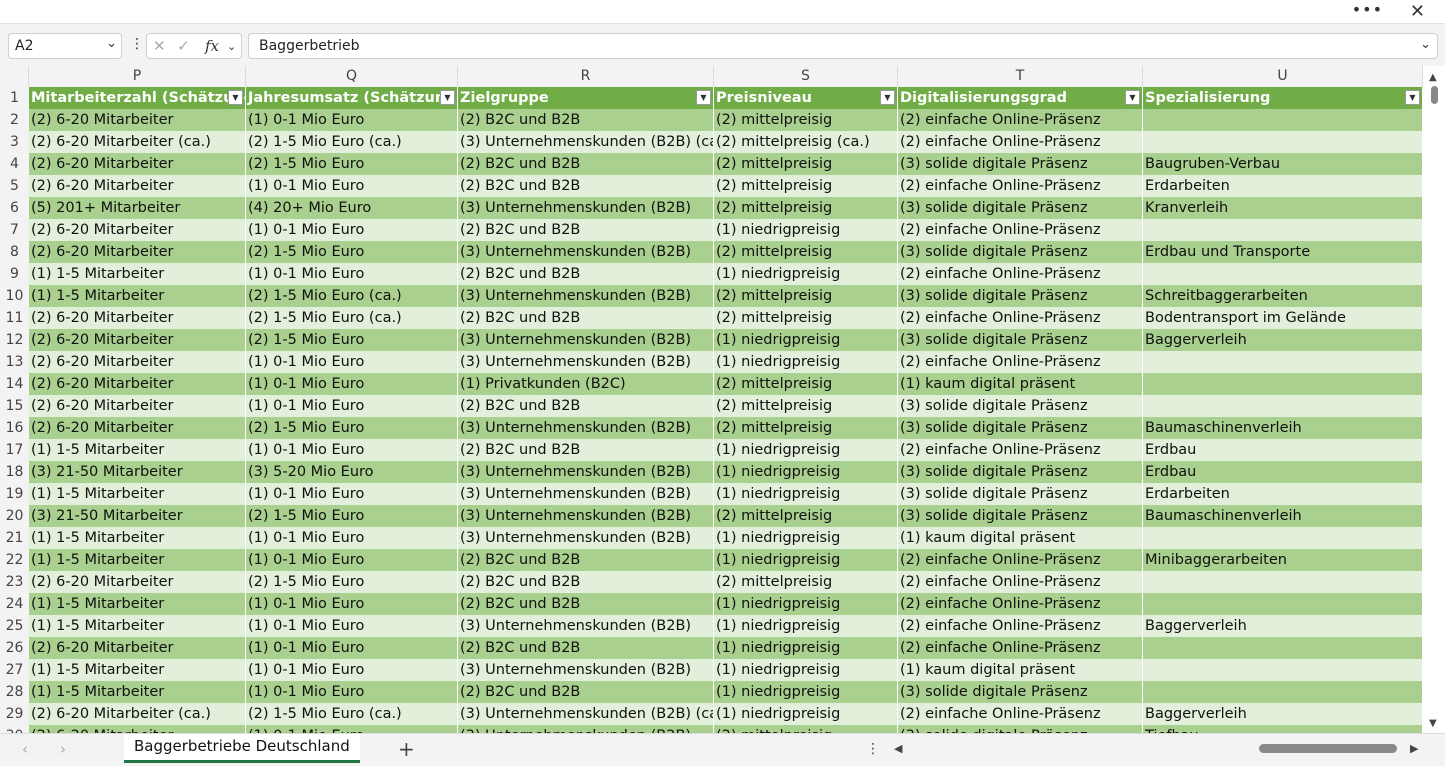  Describe the element at coordinates (25, 749) in the screenshot. I see `previous-sheet-icon: ‹` at that location.